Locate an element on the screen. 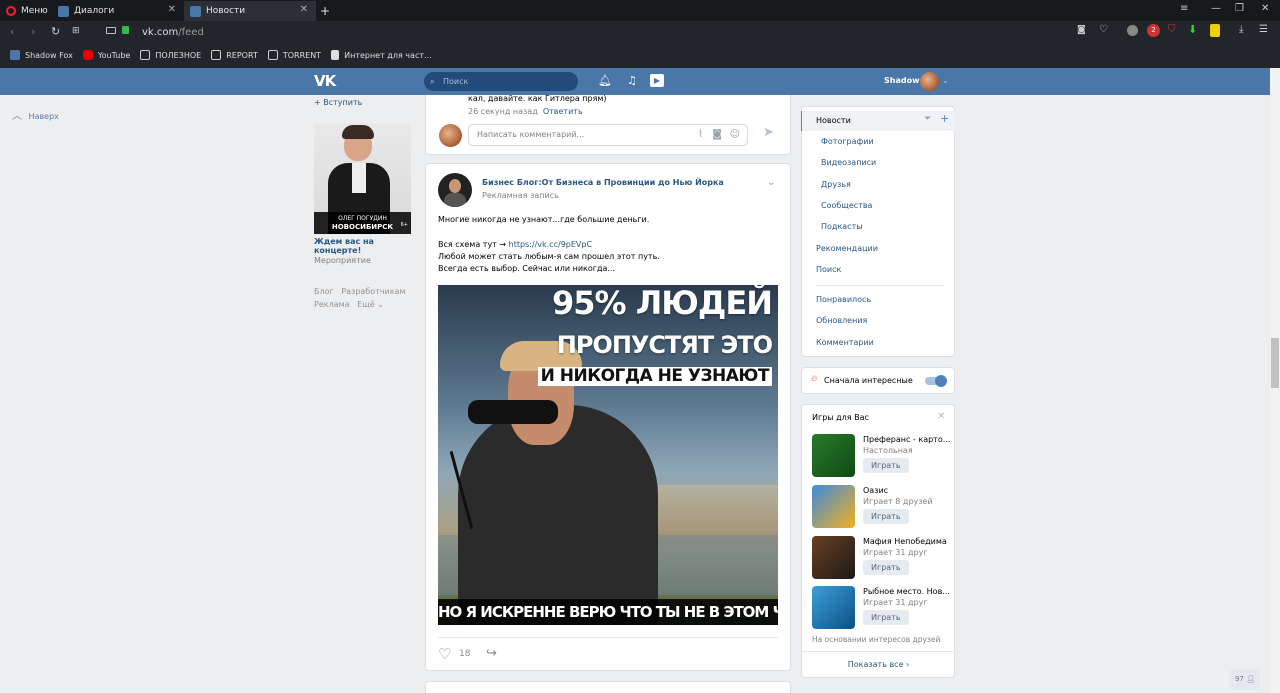 Image resolution: width=1280 pixels, height=693 pixels. bookmark-folder-report: REPORT is located at coordinates (234, 55).